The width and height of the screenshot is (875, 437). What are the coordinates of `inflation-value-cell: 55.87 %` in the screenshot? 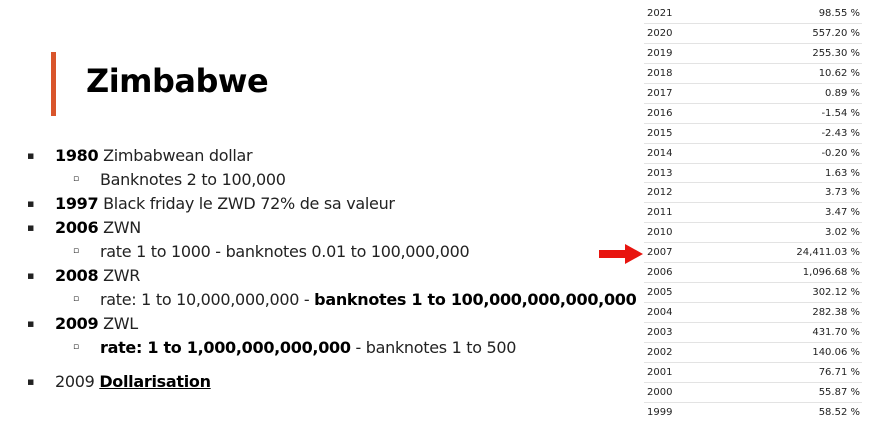 It's located at (839, 392).